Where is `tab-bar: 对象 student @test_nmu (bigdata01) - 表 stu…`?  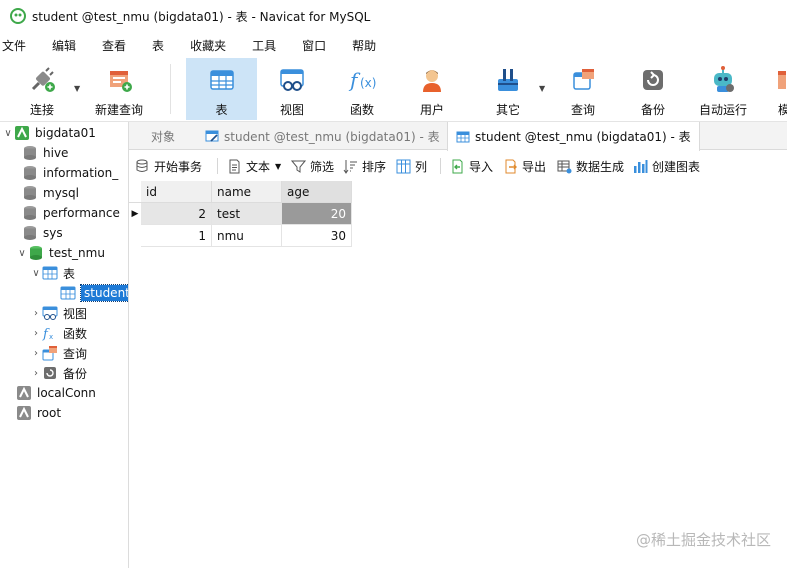 tab-bar: 对象 student @test_nmu (bigdata01) - 表 stu… is located at coordinates (458, 136).